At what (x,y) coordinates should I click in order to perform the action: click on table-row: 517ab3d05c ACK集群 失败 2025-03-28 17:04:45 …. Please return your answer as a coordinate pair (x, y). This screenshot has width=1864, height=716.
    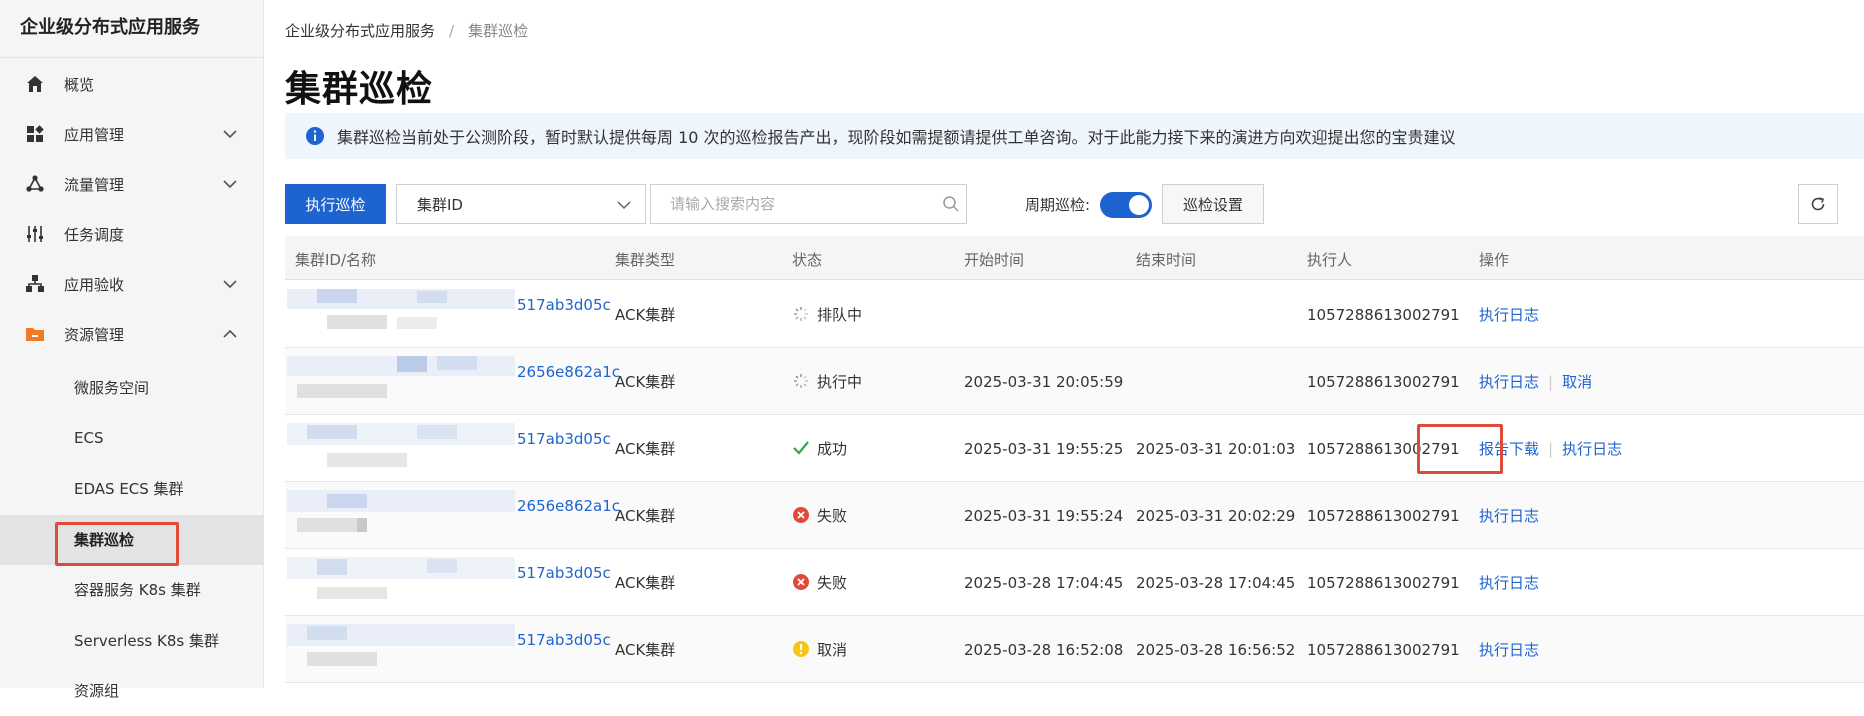
    Looking at the image, I should click on (1074, 582).